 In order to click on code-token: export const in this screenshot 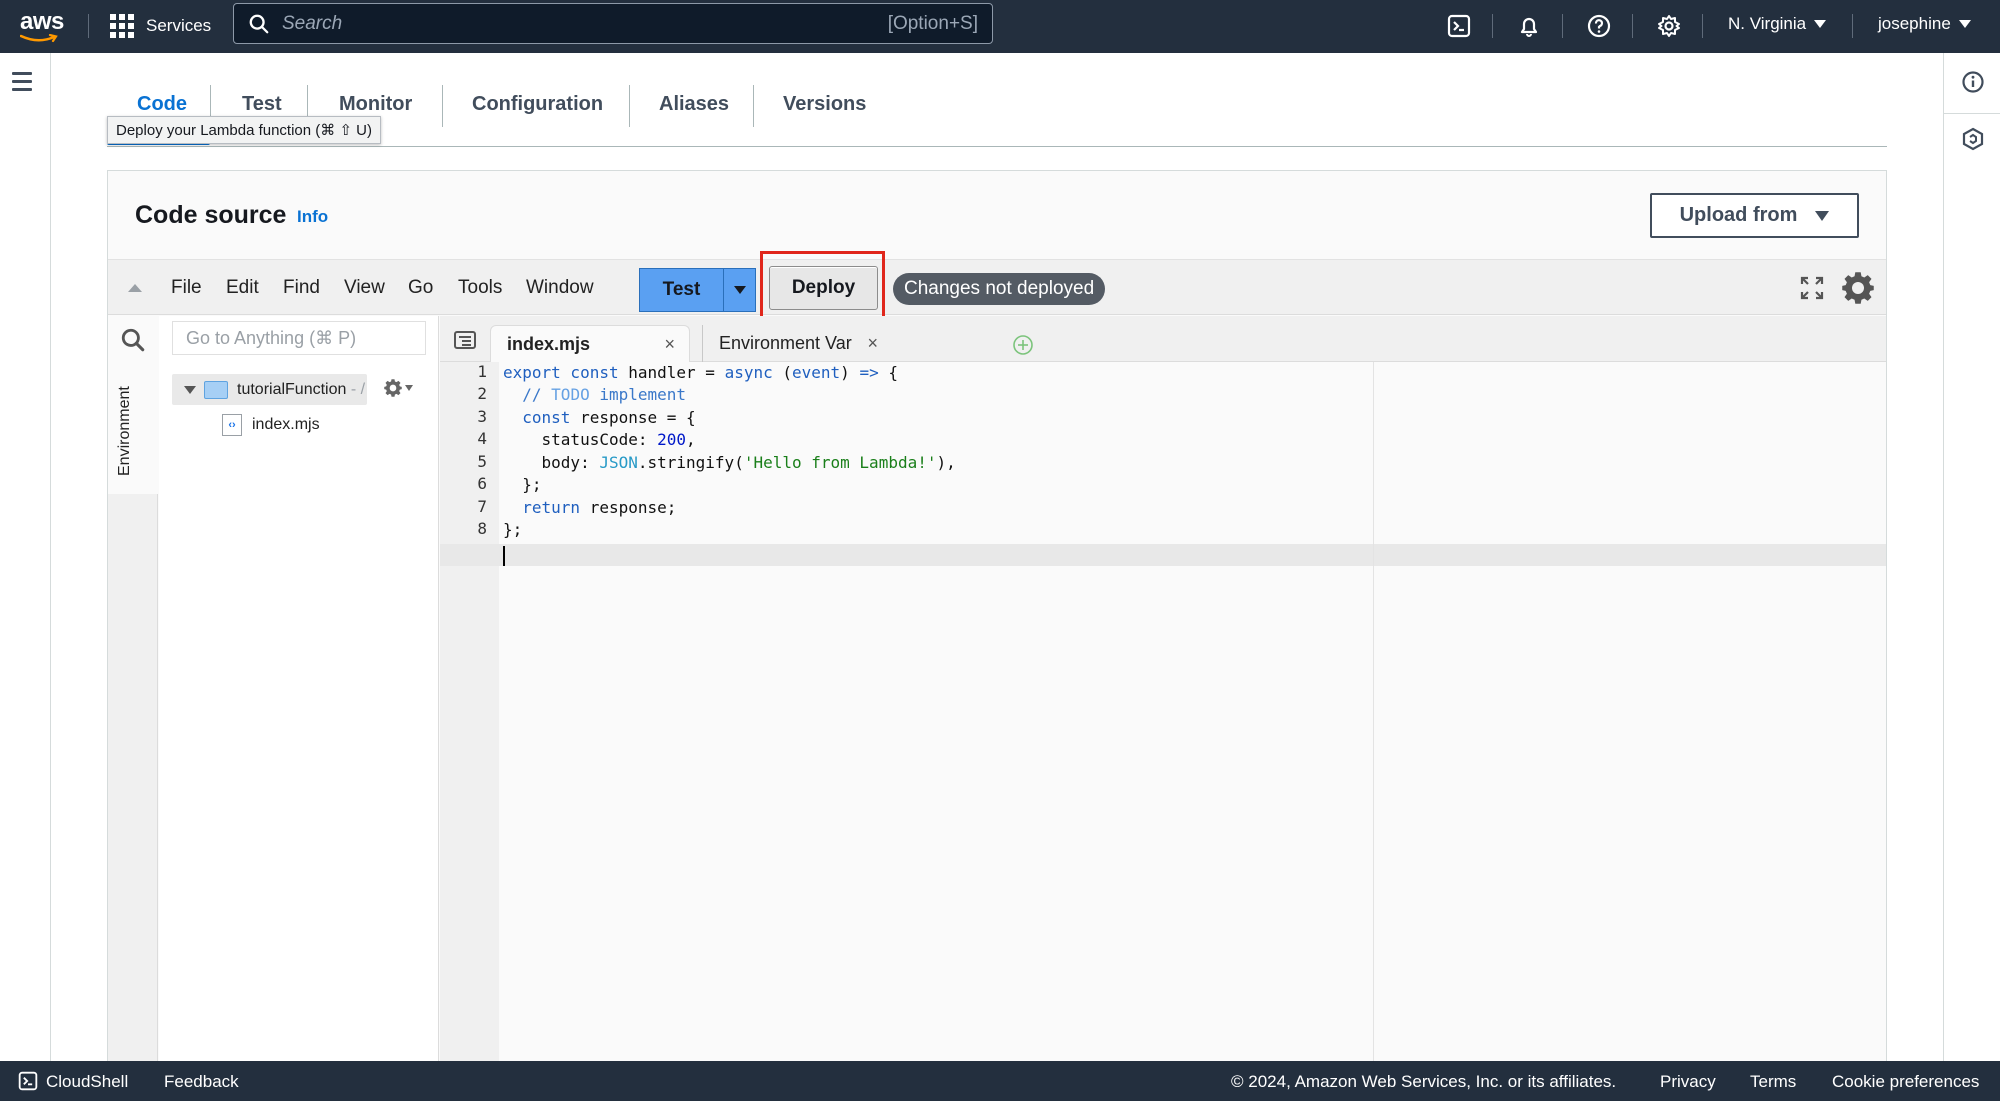, I will do `click(561, 372)`.